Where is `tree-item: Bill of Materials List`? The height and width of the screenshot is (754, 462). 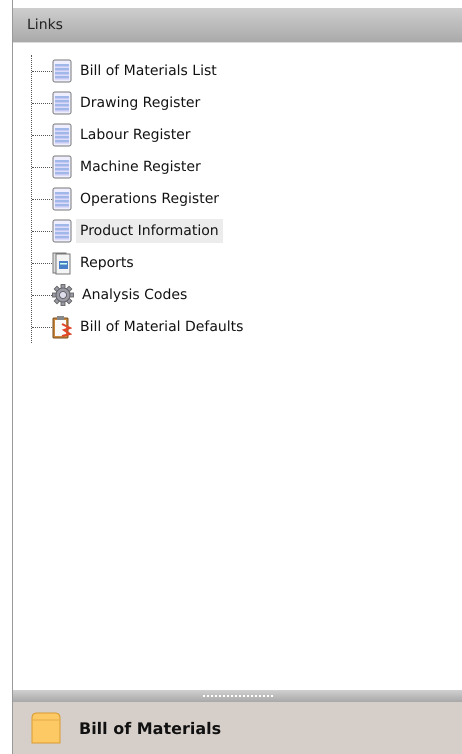 tree-item: Bill of Materials List is located at coordinates (148, 71).